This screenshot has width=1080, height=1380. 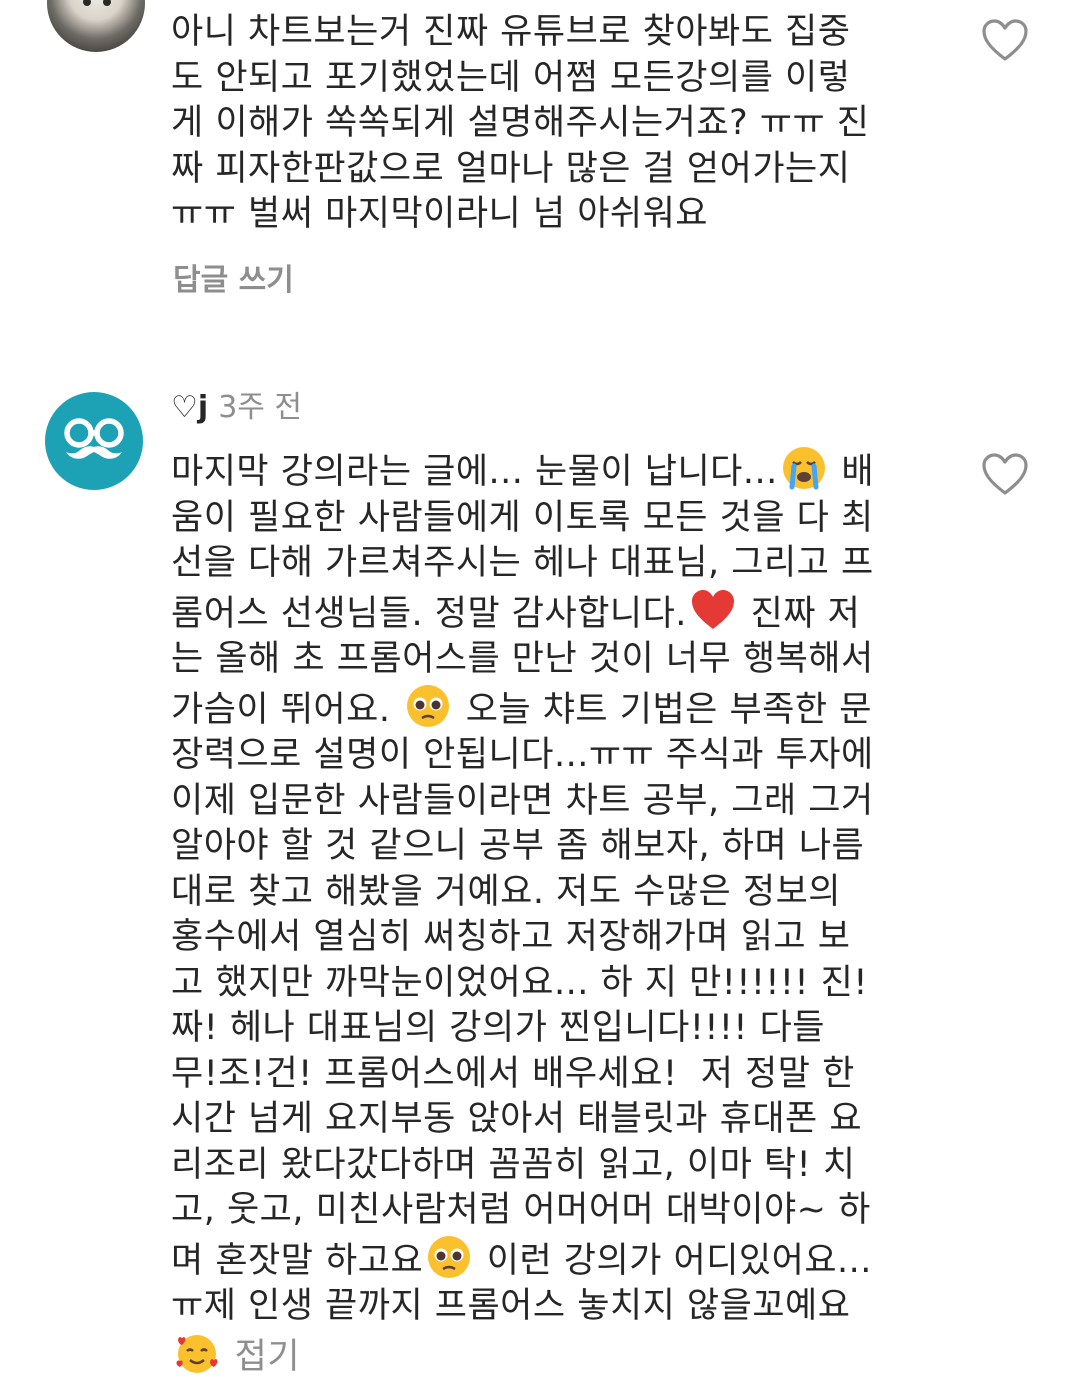 I want to click on collapse-button: 접기, so click(x=261, y=1357).